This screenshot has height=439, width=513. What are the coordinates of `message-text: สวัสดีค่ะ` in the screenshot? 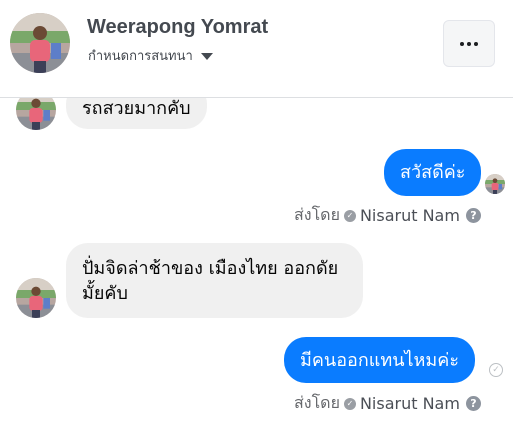 It's located at (433, 172).